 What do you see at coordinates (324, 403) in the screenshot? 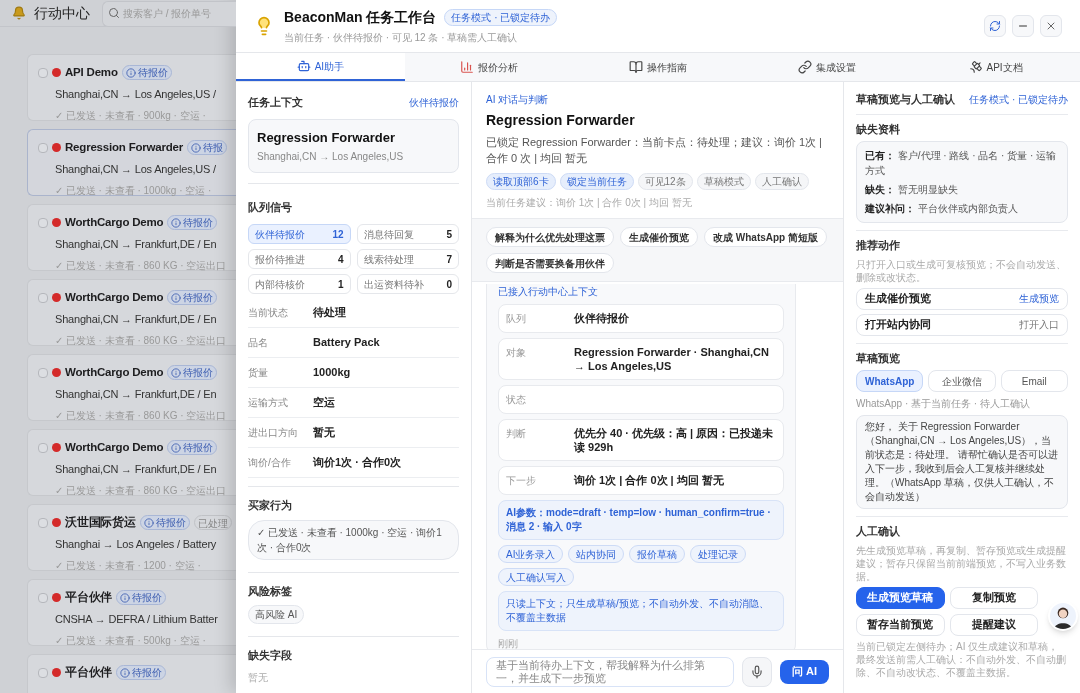
I see `field-value: 空运` at bounding box center [324, 403].